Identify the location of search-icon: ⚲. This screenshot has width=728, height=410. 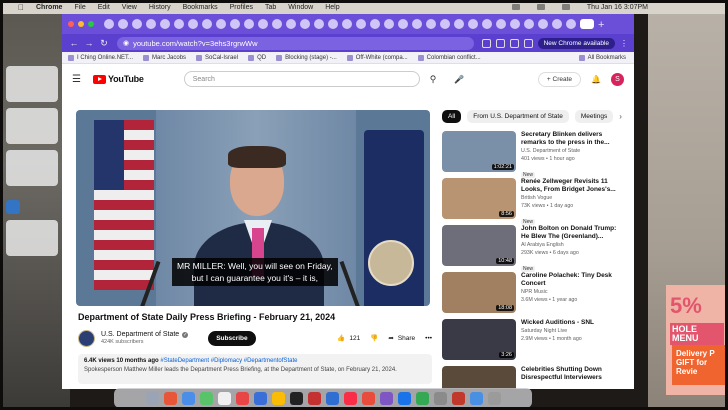
(433, 79).